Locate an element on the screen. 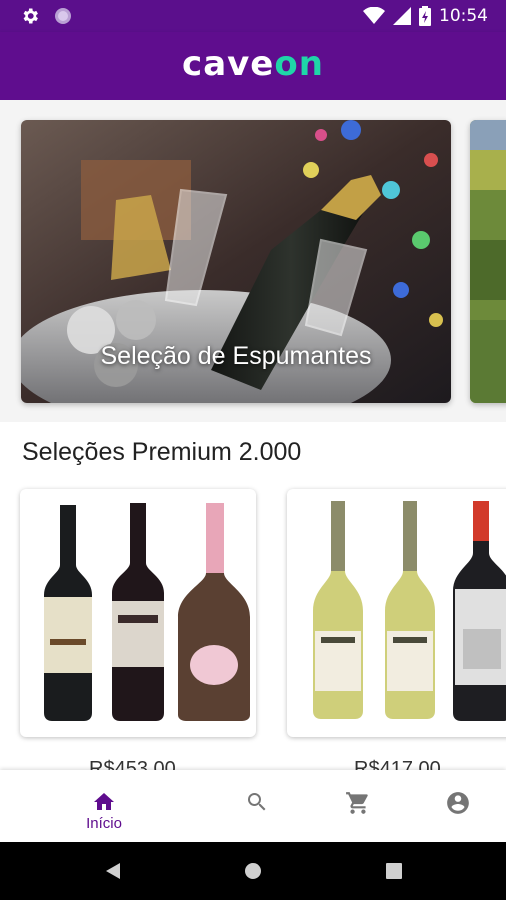 Image resolution: width=506 pixels, height=900 pixels. status-time: 10:54 is located at coordinates (463, 16).